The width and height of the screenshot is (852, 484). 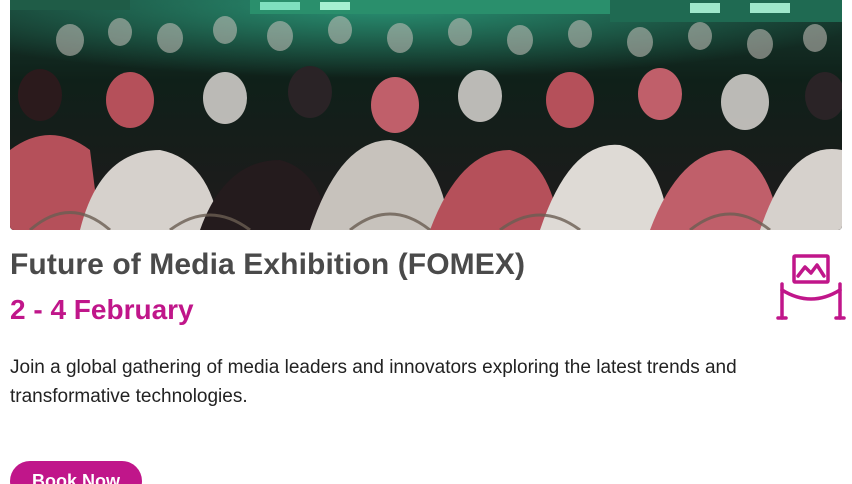 What do you see at coordinates (76, 472) in the screenshot?
I see `book-now-button: Book Now` at bounding box center [76, 472].